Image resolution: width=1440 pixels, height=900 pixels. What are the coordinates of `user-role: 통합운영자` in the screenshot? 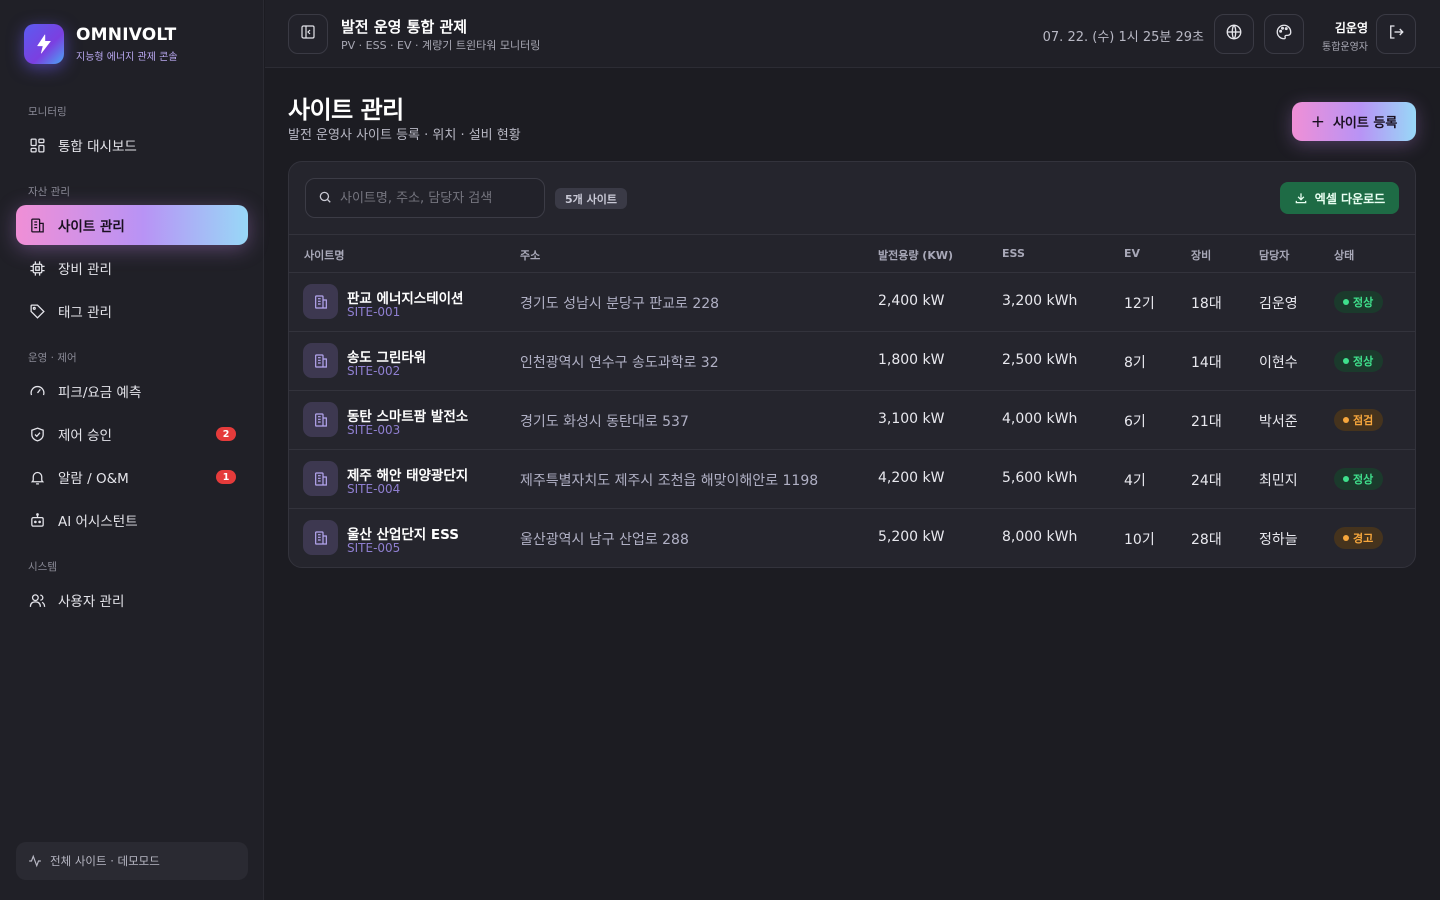 It's located at (1345, 47).